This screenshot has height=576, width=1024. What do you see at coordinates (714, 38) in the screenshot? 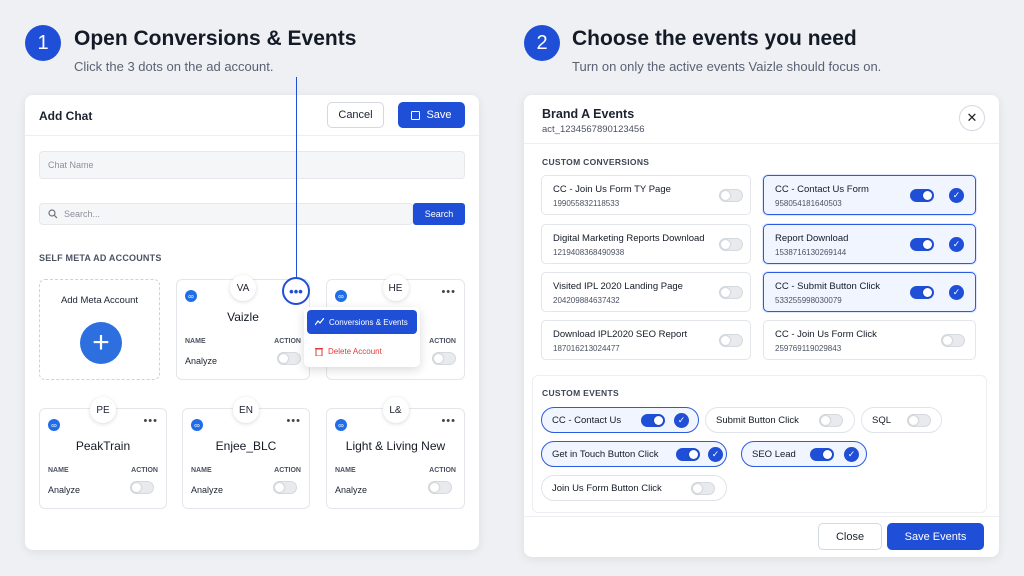
I see `step-2-title: Choose the events you need` at bounding box center [714, 38].